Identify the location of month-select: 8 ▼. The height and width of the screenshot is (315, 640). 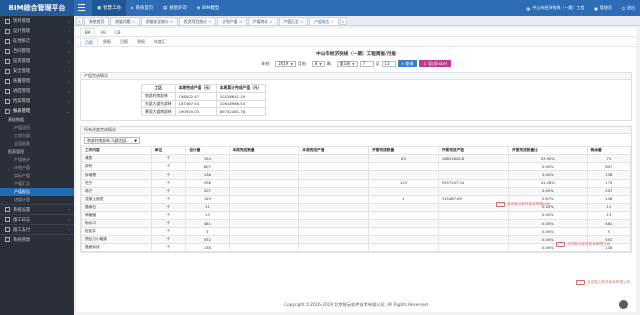
(318, 63).